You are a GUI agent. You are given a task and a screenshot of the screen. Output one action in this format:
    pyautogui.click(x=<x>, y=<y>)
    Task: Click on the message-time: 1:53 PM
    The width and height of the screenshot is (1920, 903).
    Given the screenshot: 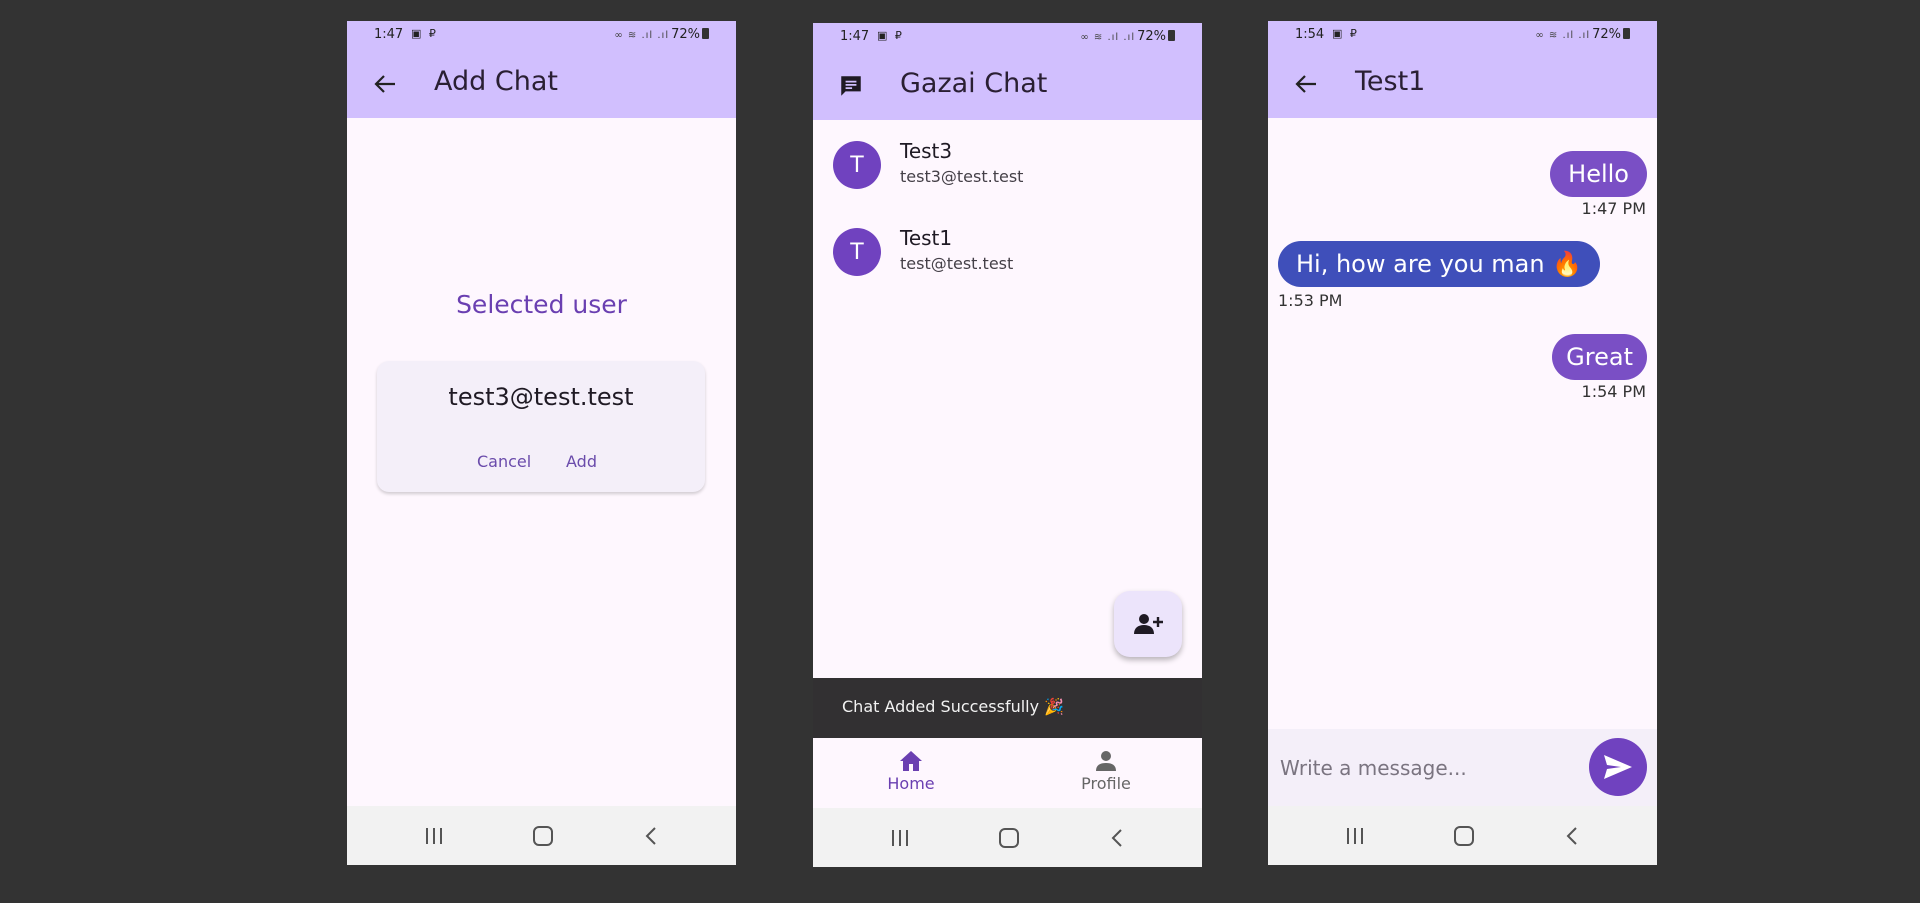 What is the action you would take?
    pyautogui.click(x=1310, y=300)
    